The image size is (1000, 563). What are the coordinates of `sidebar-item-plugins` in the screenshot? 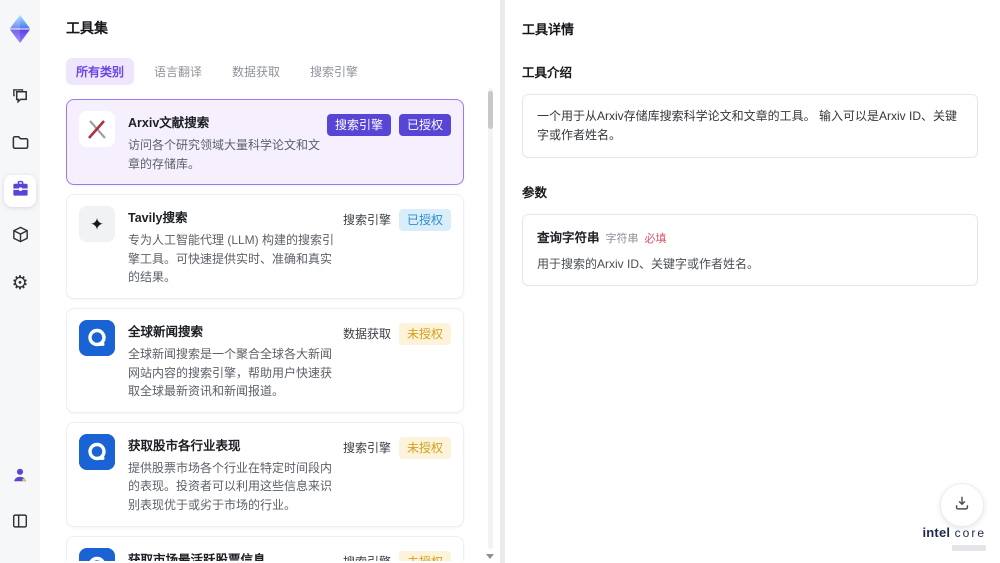 It's located at (20, 237).